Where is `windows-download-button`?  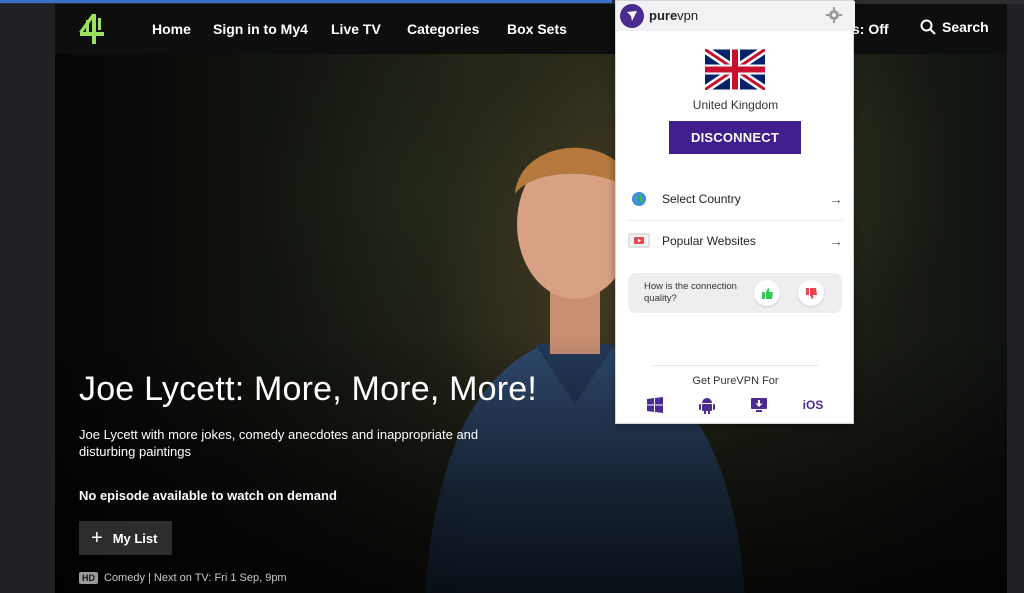
windows-download-button is located at coordinates (655, 405).